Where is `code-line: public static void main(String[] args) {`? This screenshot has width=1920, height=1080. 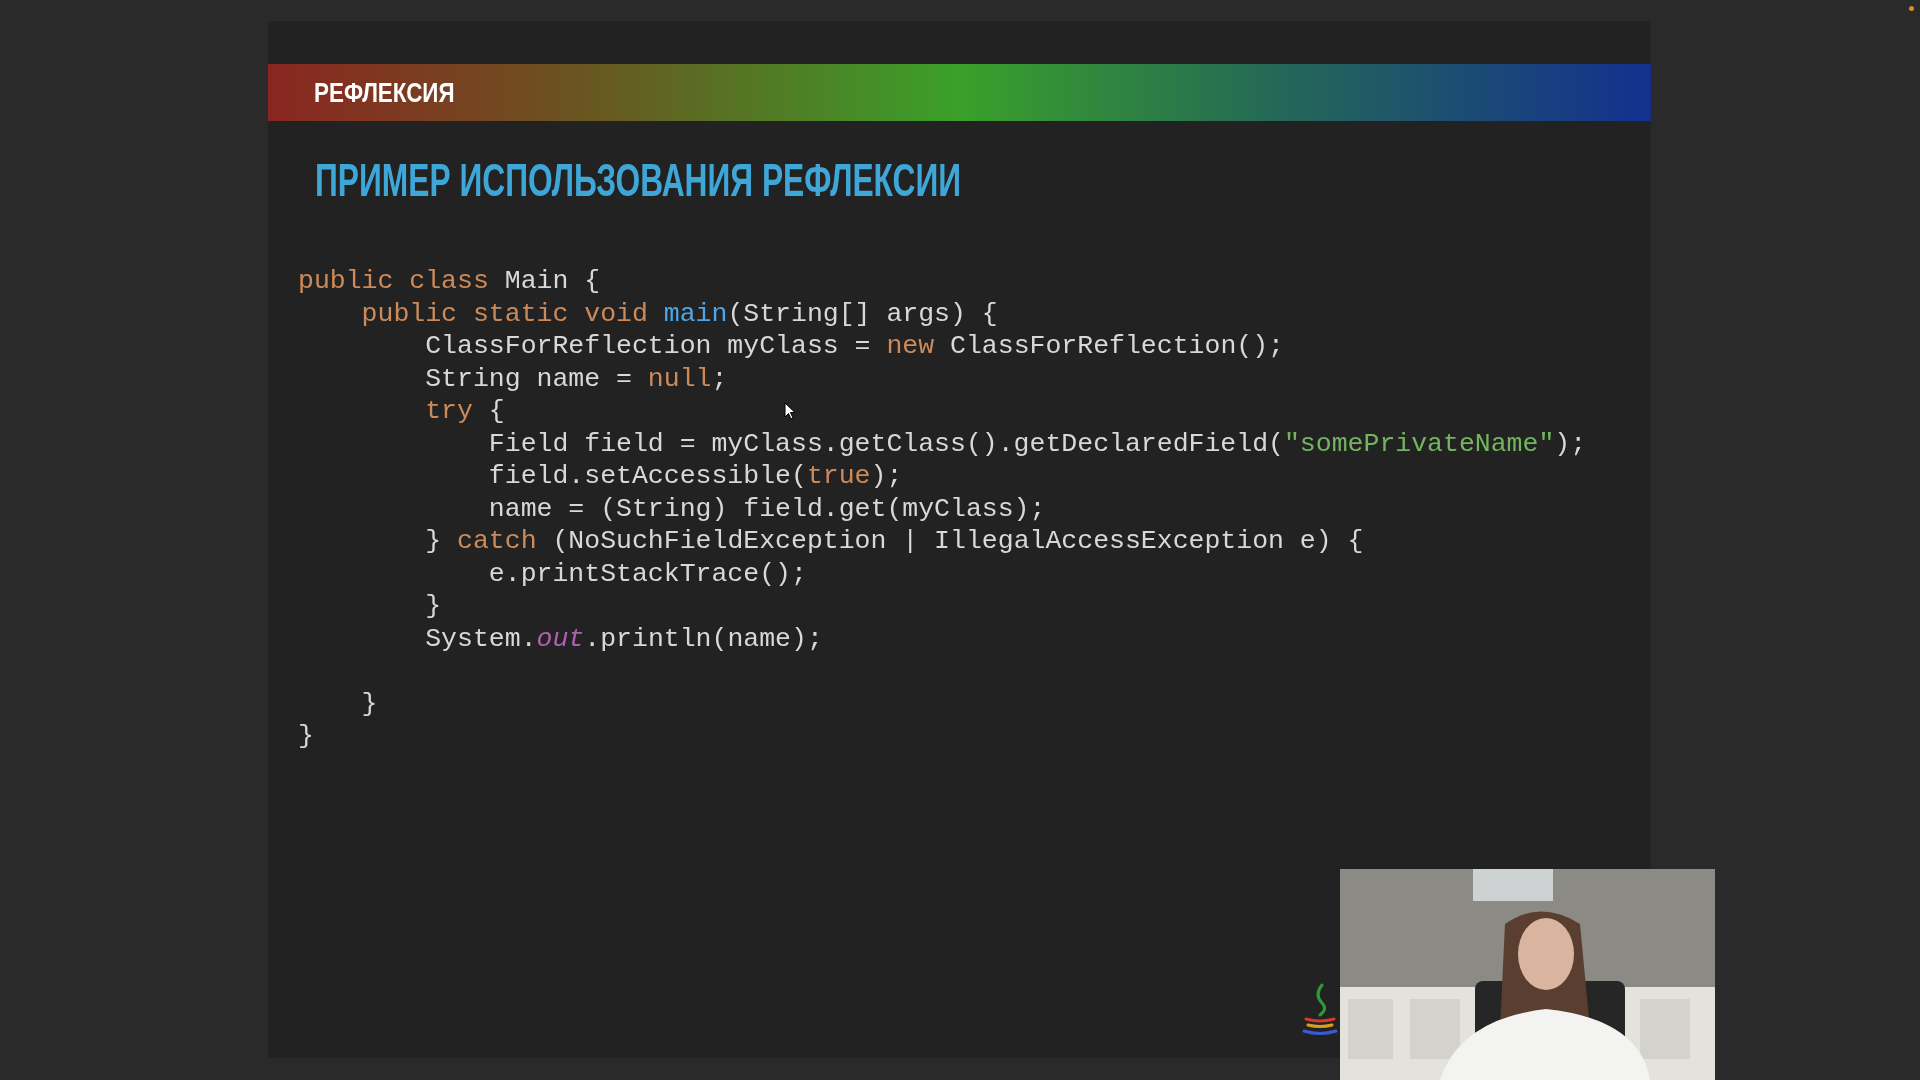 code-line: public static void main(String[] args) { is located at coordinates (679, 313).